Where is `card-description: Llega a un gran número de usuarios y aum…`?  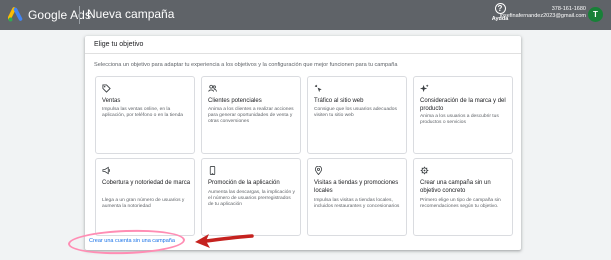
card-description: Llega a un gran número de usuarios y aum… is located at coordinates (143, 203).